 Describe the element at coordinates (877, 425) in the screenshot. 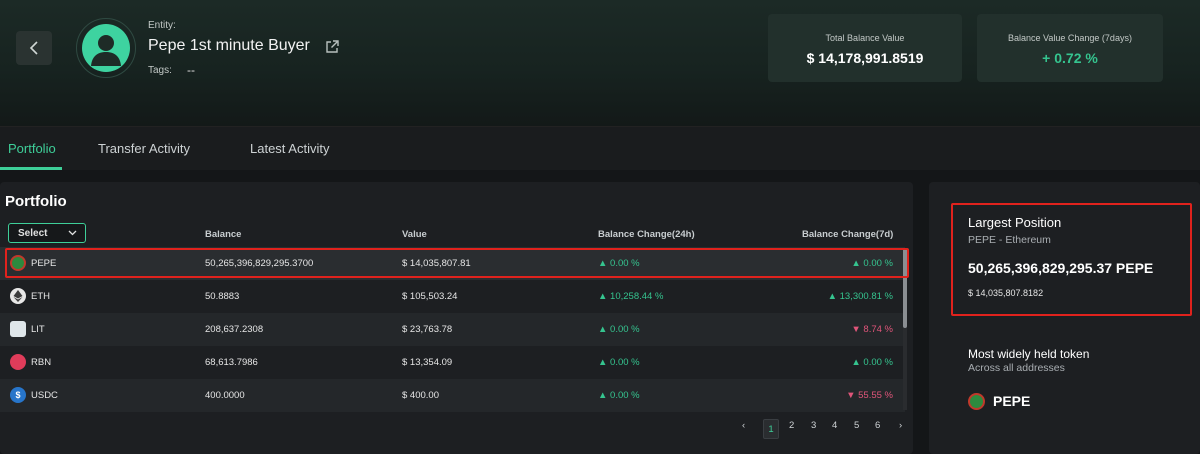

I see `page-6: 6` at that location.